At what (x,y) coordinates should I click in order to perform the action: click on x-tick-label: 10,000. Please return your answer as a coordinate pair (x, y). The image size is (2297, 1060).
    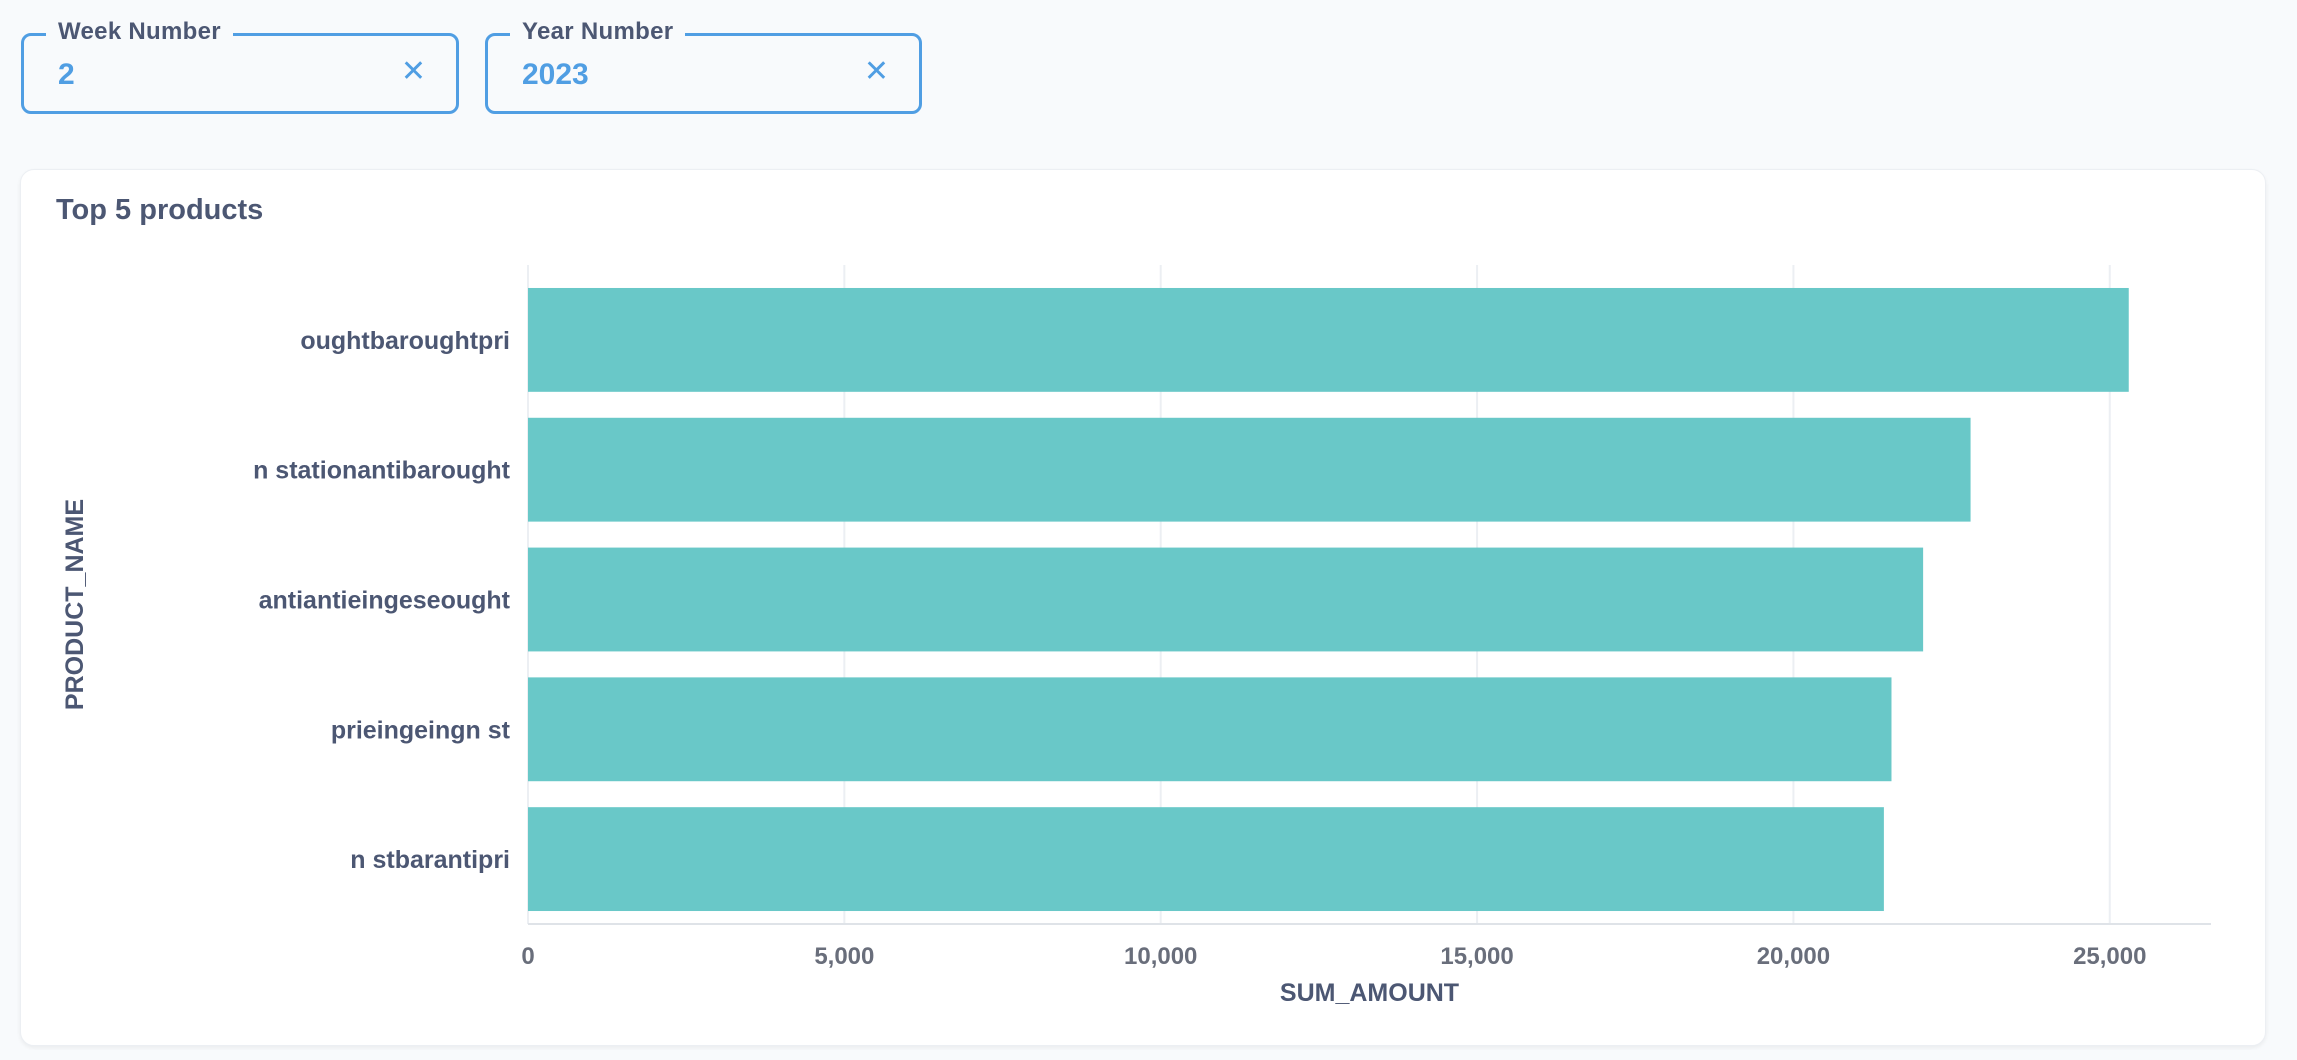
    Looking at the image, I should click on (1160, 956).